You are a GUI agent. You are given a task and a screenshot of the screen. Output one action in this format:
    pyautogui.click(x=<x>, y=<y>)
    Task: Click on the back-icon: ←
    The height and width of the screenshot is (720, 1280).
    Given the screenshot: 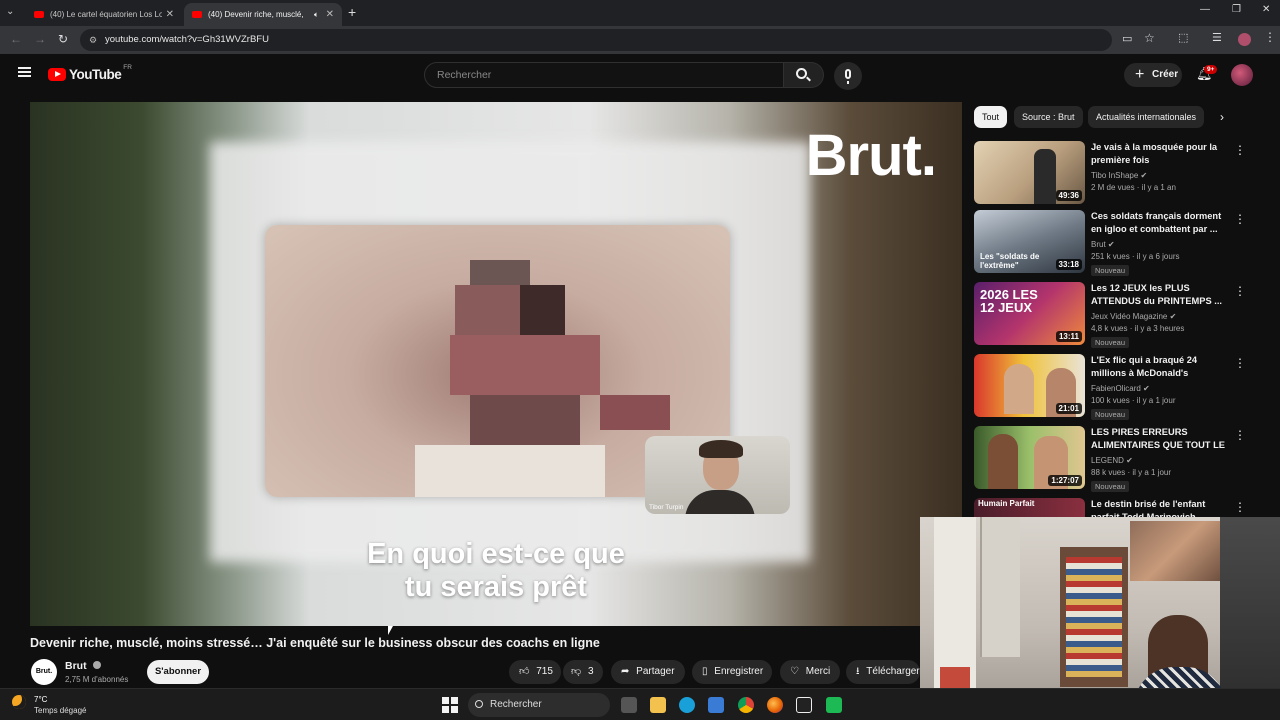 What is the action you would take?
    pyautogui.click(x=16, y=39)
    